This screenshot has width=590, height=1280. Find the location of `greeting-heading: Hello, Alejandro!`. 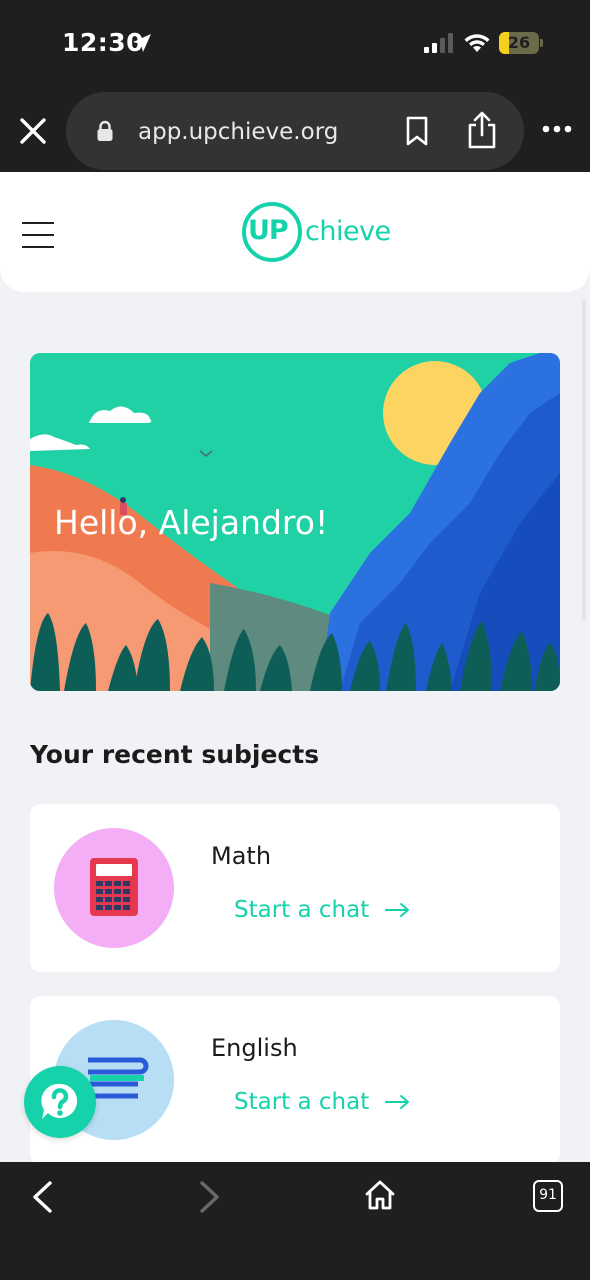

greeting-heading: Hello, Alejandro! is located at coordinates (191, 522).